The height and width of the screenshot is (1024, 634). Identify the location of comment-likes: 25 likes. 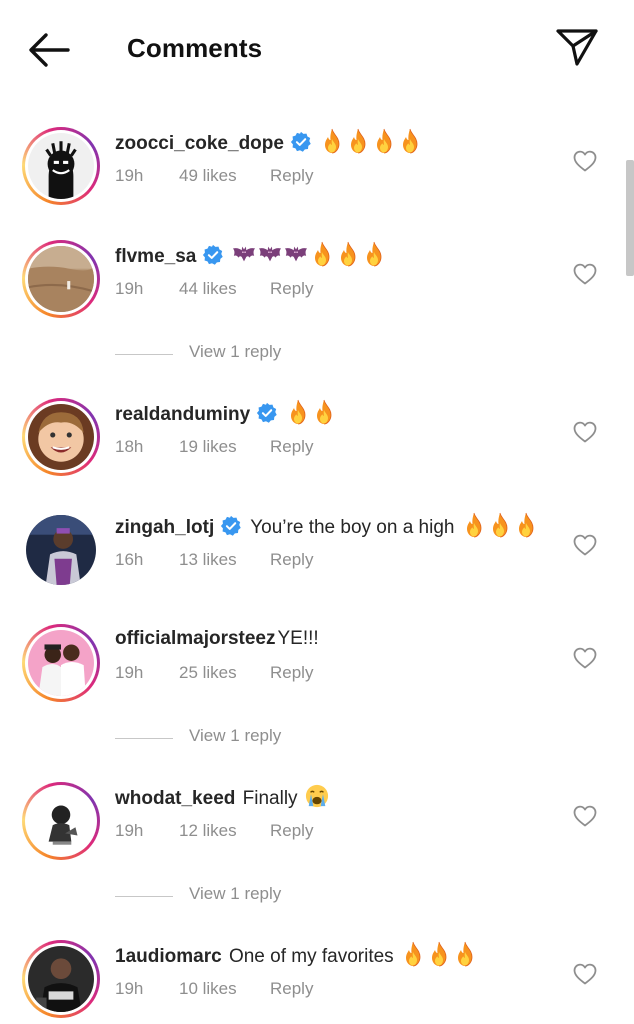
(208, 673).